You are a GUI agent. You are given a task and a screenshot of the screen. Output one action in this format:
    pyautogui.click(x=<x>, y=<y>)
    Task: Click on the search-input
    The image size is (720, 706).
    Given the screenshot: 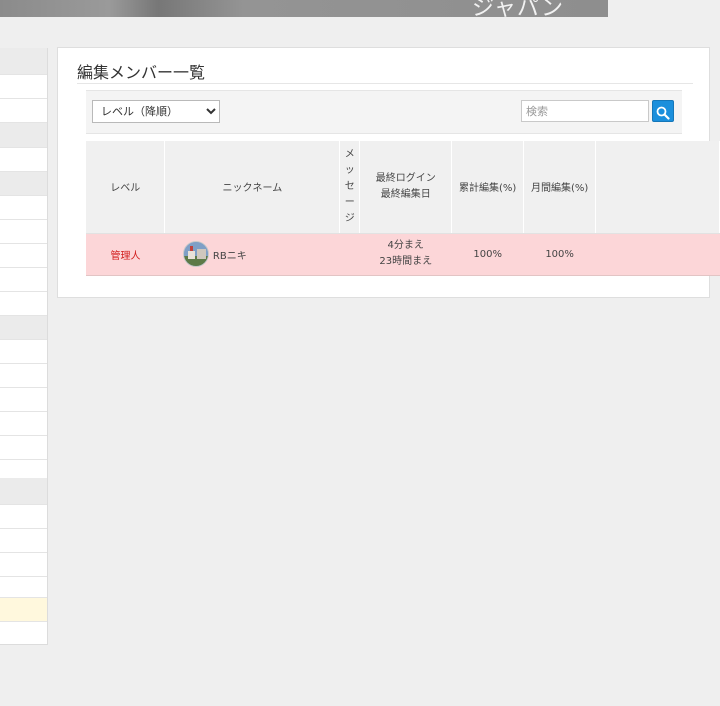 What is the action you would take?
    pyautogui.click(x=585, y=111)
    